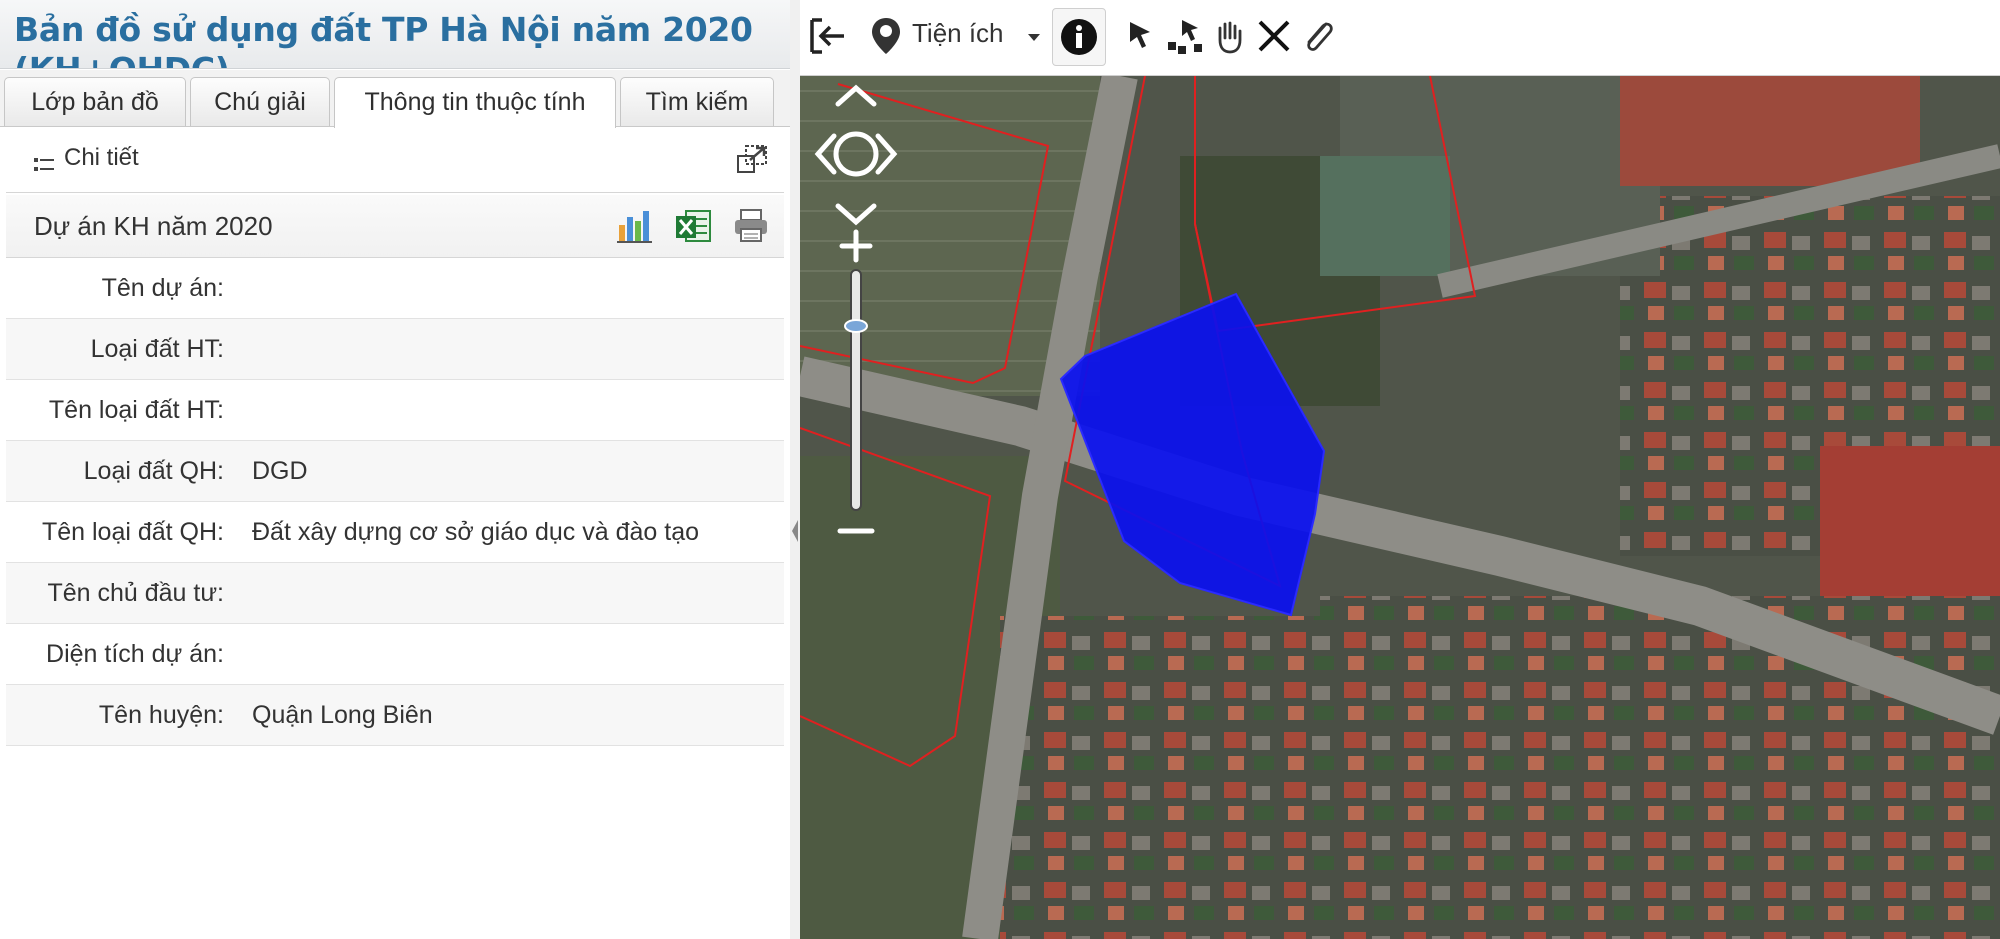 The height and width of the screenshot is (939, 2000). What do you see at coordinates (795, 531) in the screenshot?
I see `collapse-arrow-icon` at bounding box center [795, 531].